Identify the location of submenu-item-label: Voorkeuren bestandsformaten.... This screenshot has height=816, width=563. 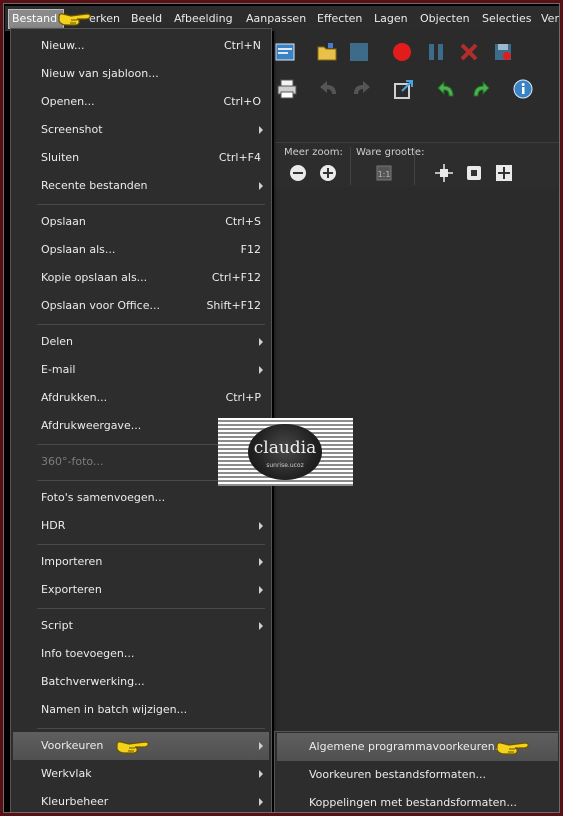
(398, 774).